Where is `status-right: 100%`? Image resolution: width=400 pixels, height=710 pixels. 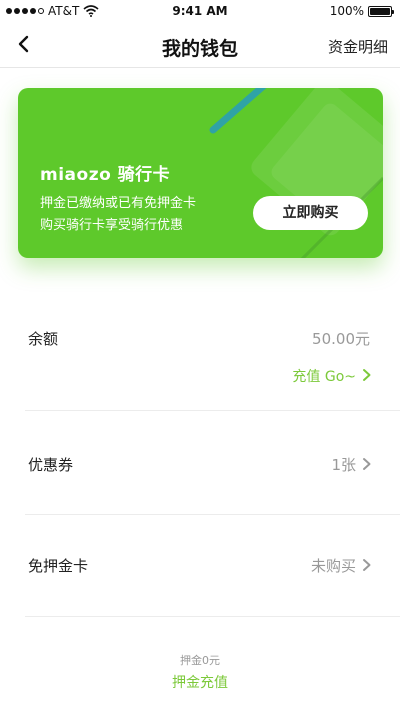 status-right: 100% is located at coordinates (361, 11).